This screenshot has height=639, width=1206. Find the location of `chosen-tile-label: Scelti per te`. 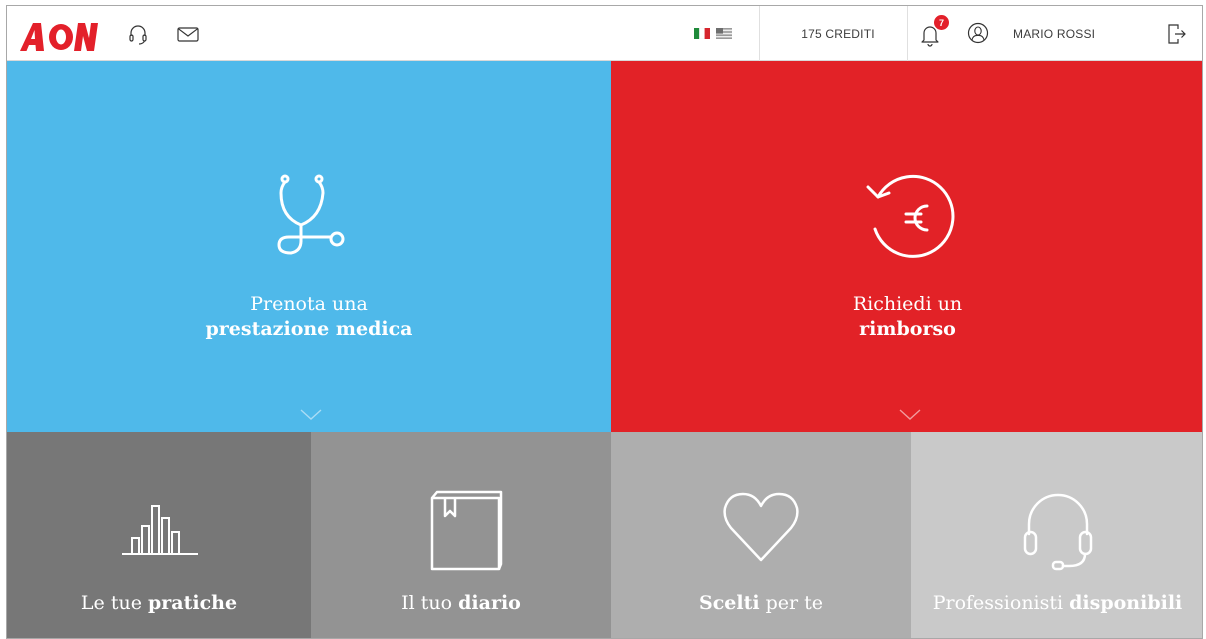

chosen-tile-label: Scelti per te is located at coordinates (761, 603).